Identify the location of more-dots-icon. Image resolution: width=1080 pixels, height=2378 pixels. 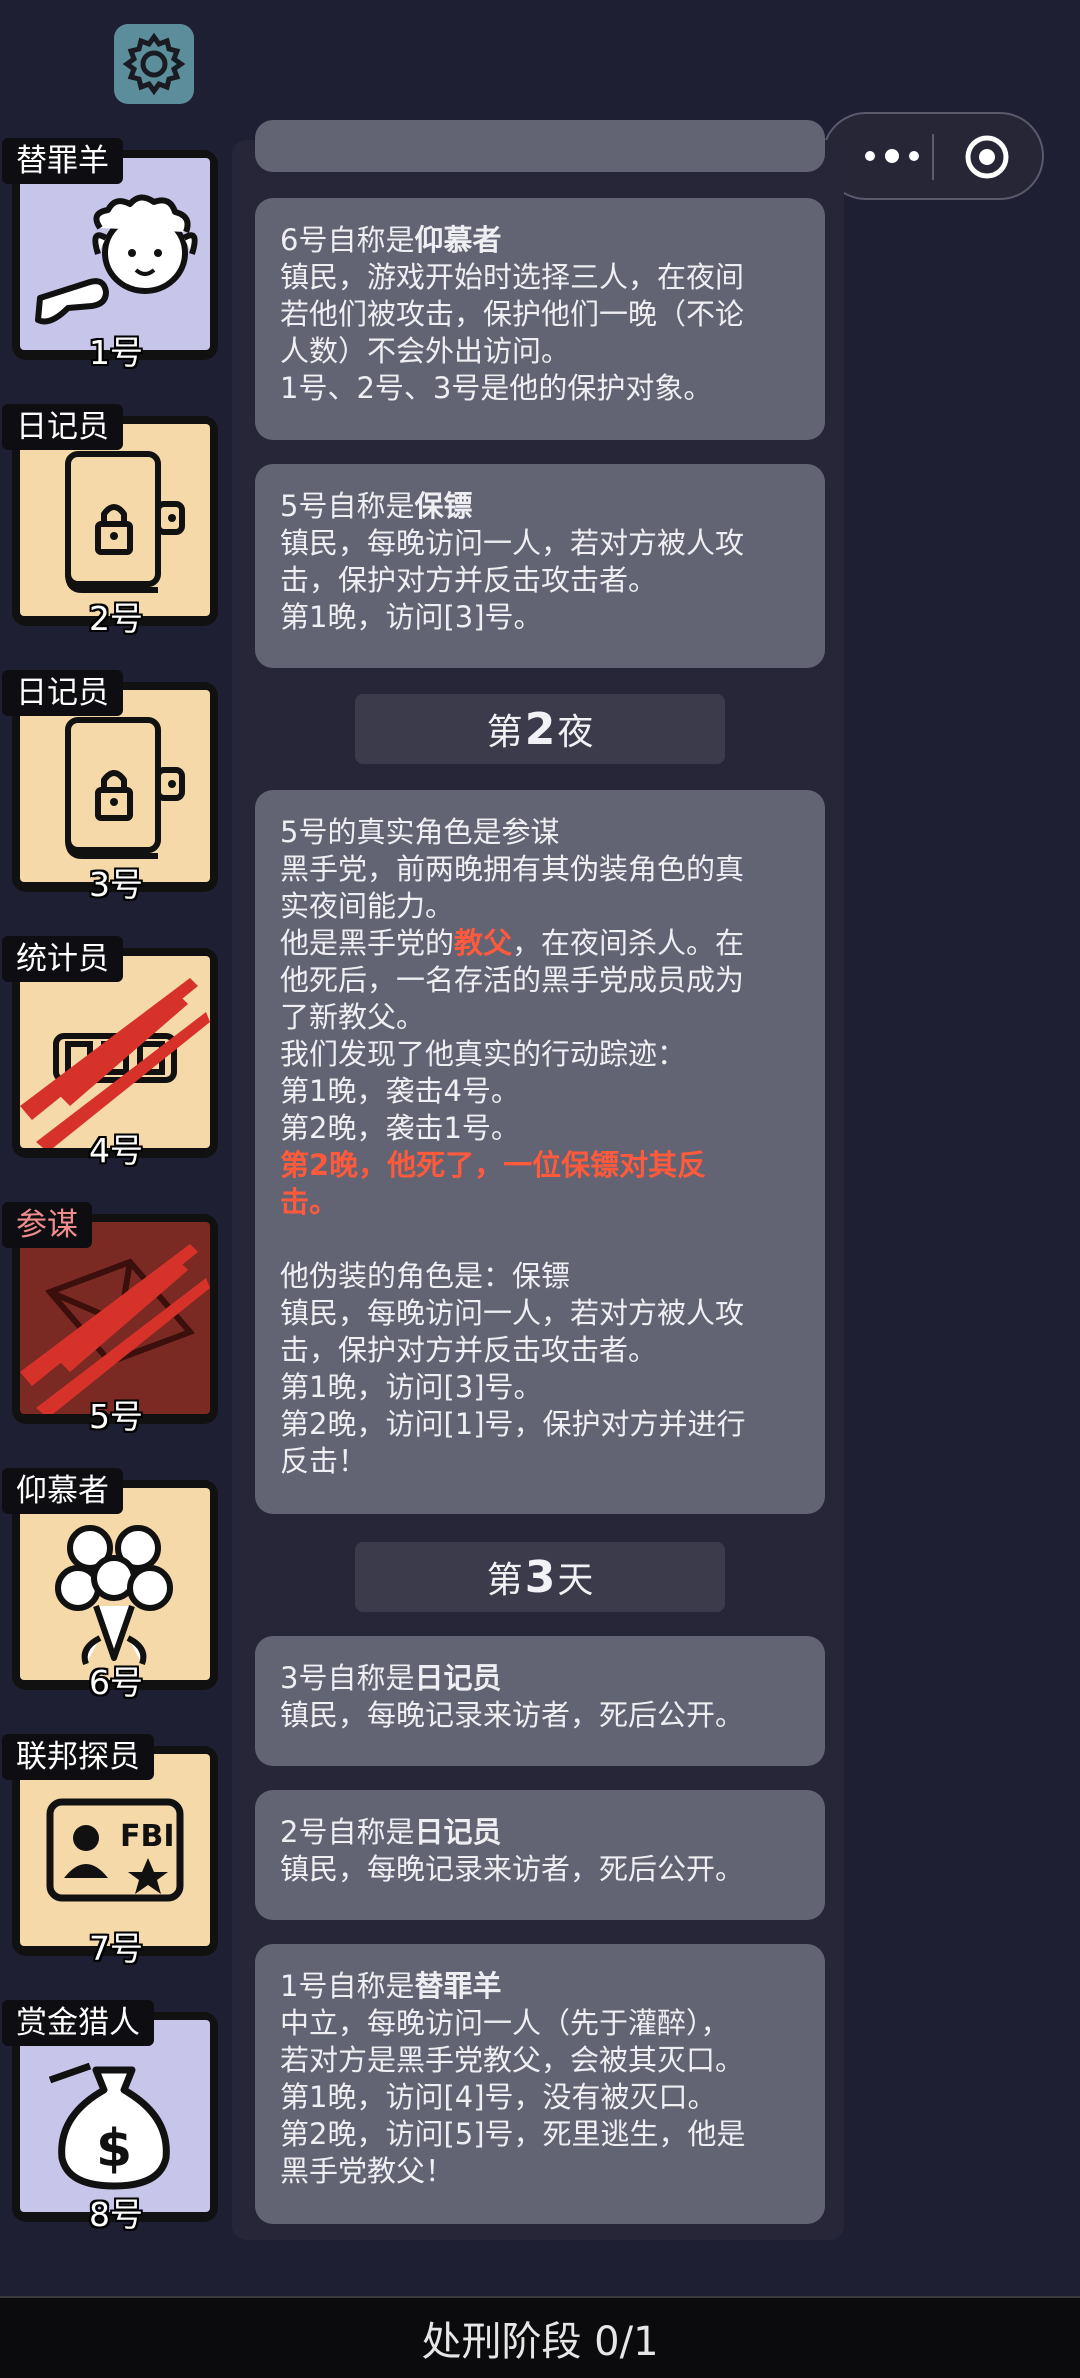
(892, 156).